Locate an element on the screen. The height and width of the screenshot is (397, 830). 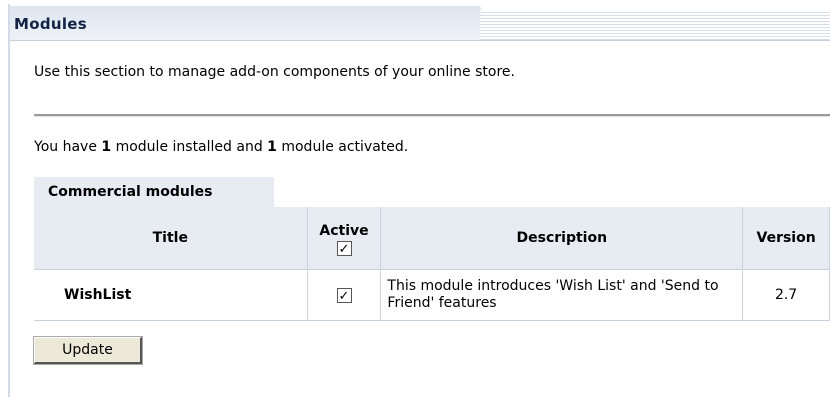
module-active-cell: ✓ is located at coordinates (344, 295).